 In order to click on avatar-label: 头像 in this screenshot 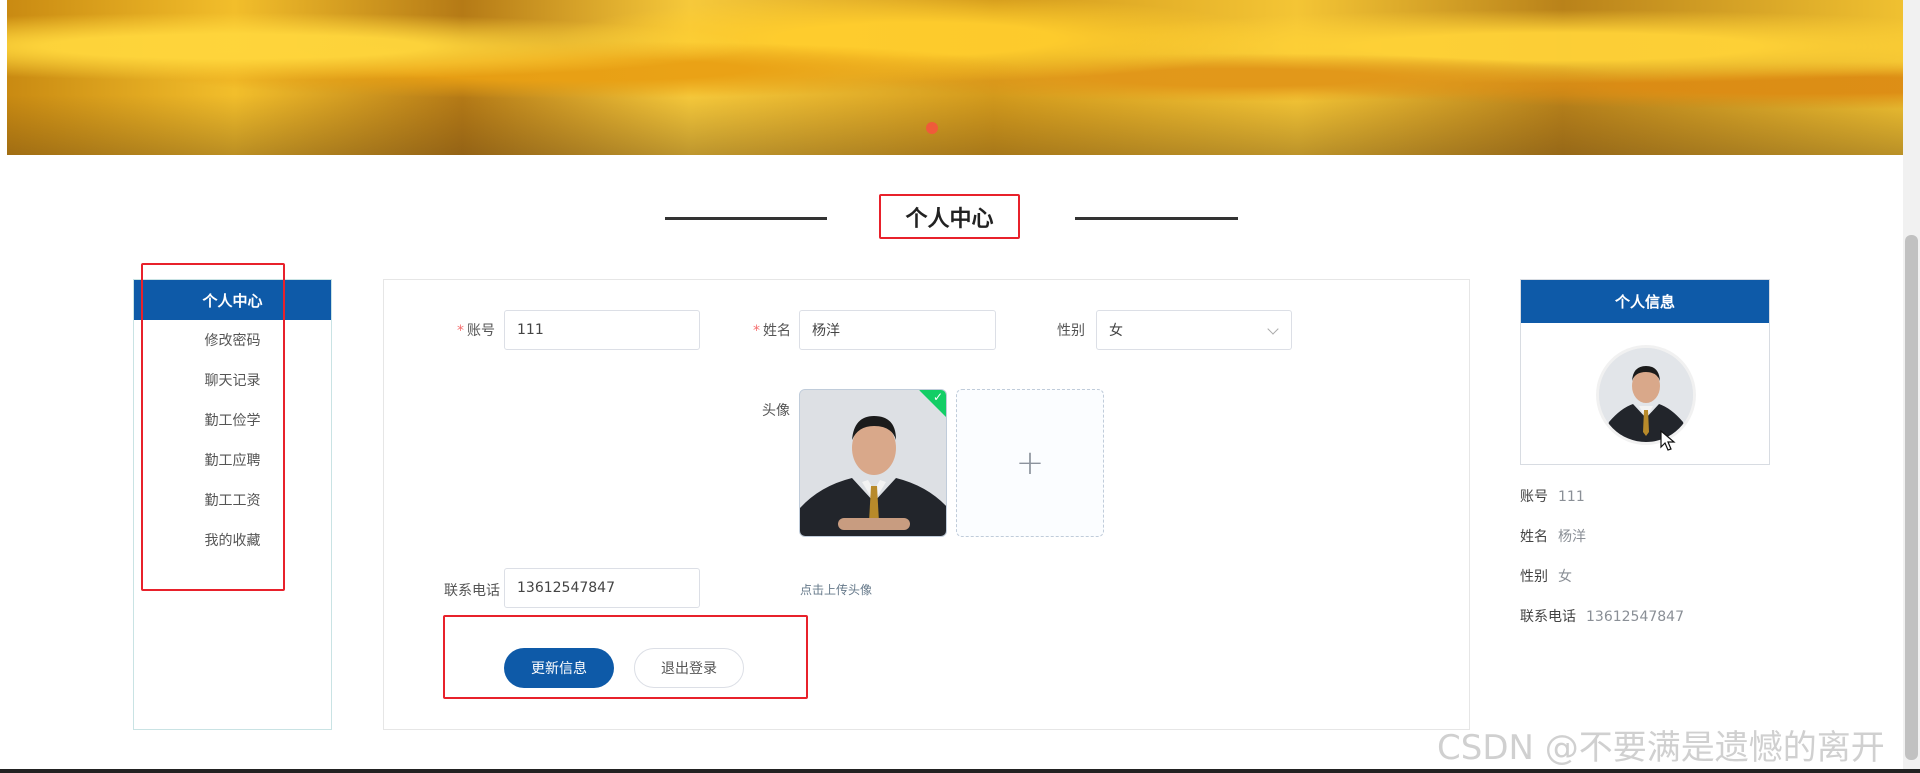, I will do `click(776, 411)`.